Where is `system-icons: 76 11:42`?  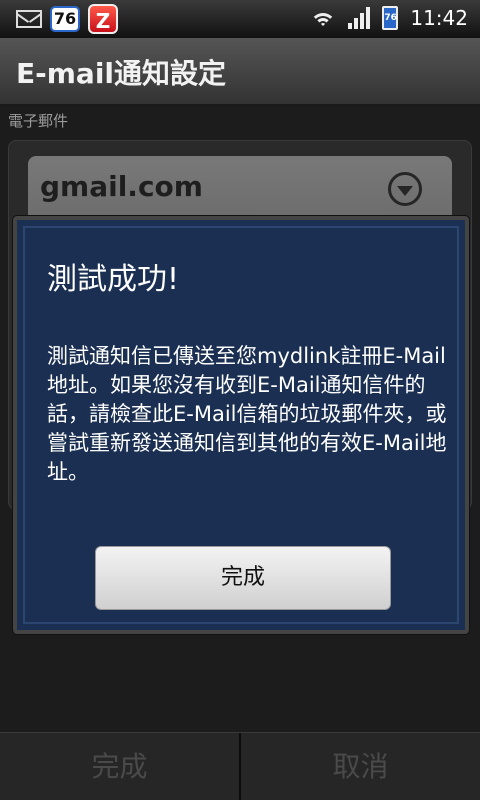
system-icons: 76 11:42 is located at coordinates (389, 18).